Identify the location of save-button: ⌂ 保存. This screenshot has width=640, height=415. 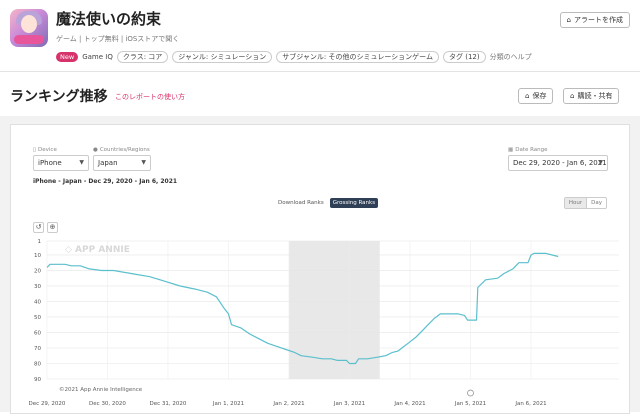
(536, 96).